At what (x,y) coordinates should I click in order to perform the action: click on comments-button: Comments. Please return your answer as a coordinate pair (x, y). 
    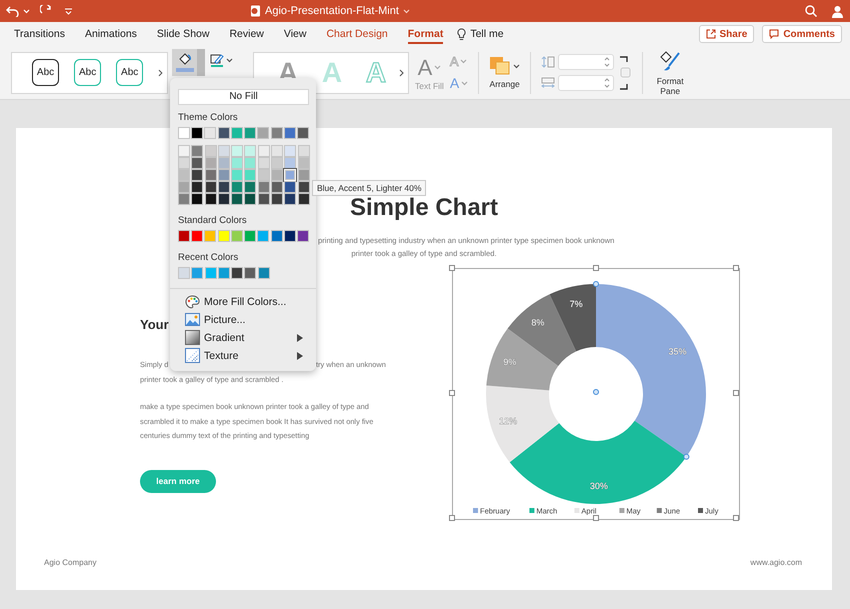
    Looking at the image, I should click on (802, 34).